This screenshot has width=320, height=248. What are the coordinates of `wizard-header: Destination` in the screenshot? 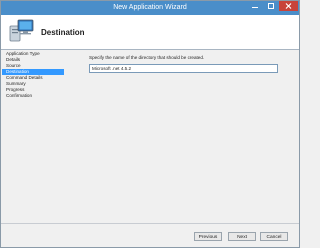 It's located at (150, 32).